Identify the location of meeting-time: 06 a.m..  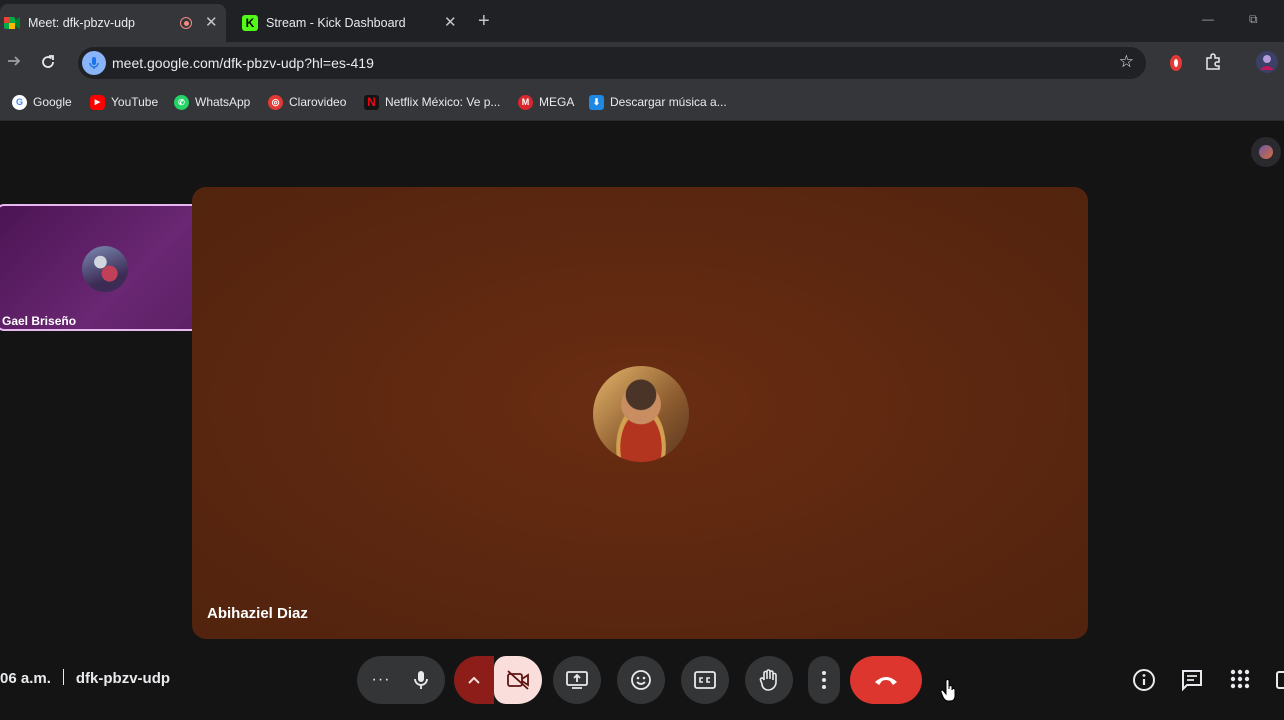
(25, 678).